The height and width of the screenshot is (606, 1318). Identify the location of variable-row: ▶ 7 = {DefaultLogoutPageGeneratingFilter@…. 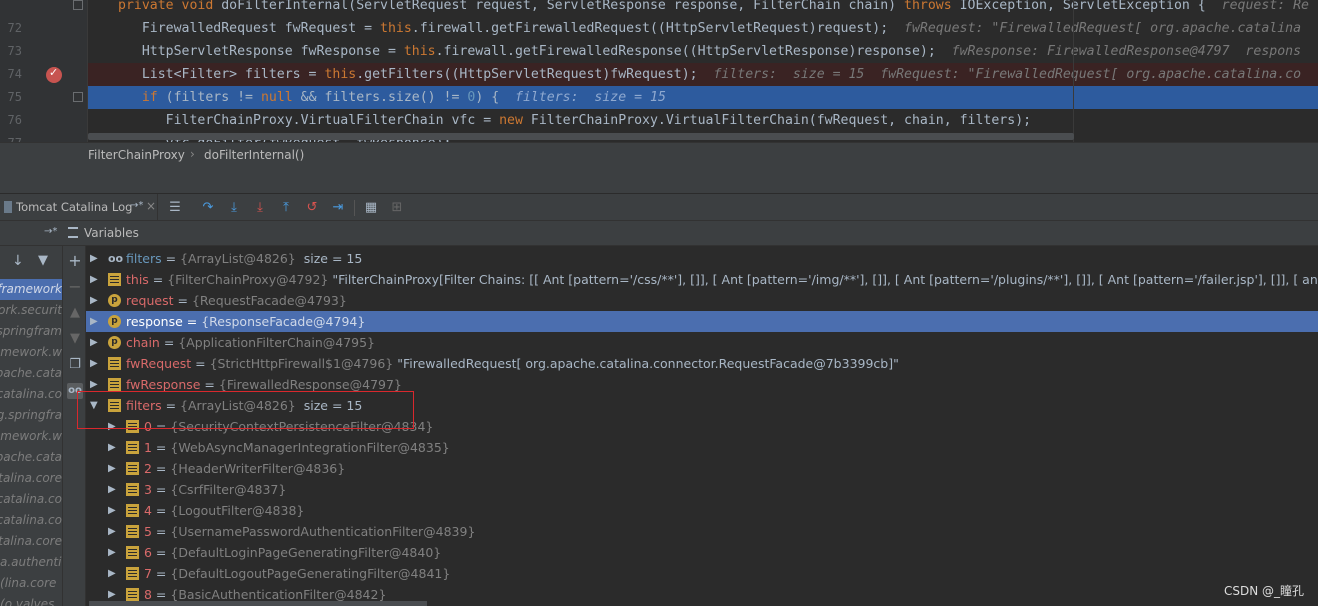
(702, 573).